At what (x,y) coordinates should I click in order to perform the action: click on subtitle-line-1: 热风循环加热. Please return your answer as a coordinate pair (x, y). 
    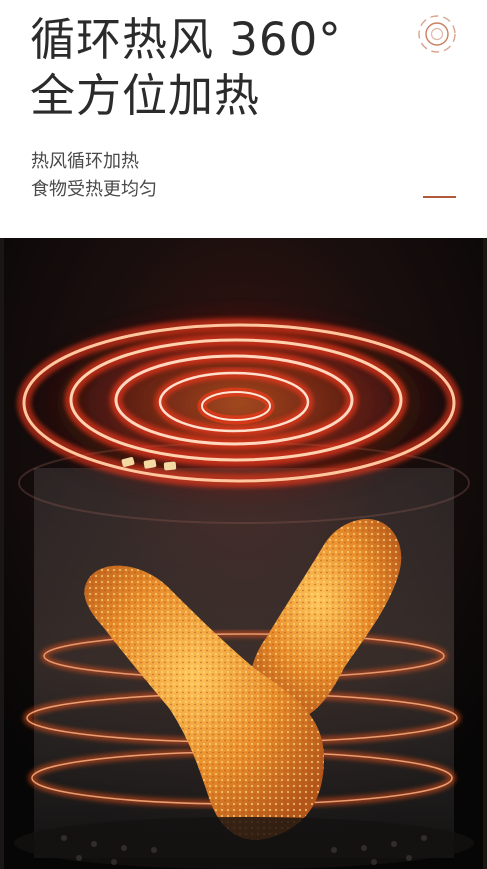
    Looking at the image, I should click on (85, 161).